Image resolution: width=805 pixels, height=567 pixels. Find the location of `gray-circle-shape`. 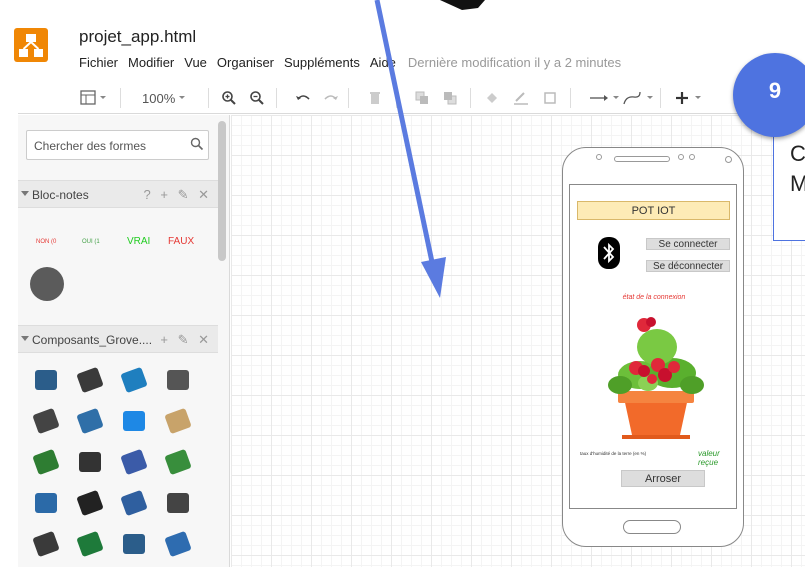

gray-circle-shape is located at coordinates (47, 284).